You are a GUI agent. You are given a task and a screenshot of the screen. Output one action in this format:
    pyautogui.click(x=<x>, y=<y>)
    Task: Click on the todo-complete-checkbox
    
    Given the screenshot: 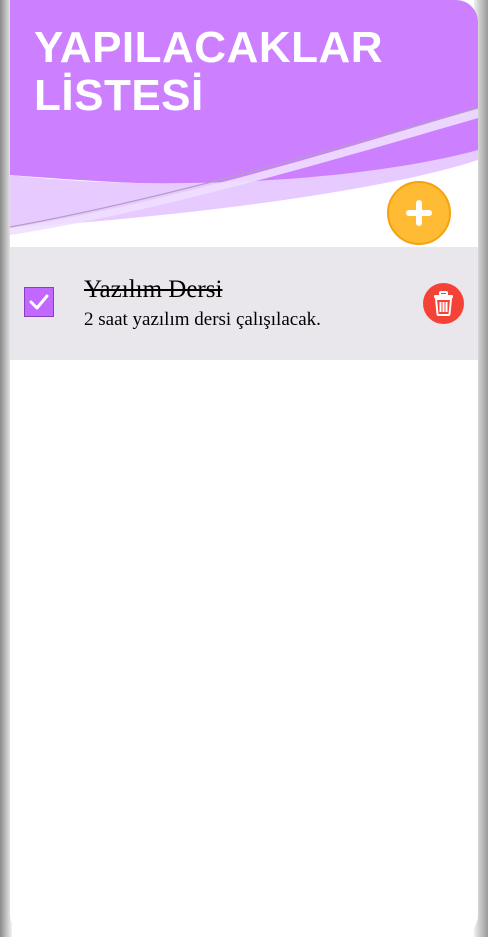 What is the action you would take?
    pyautogui.click(x=39, y=302)
    